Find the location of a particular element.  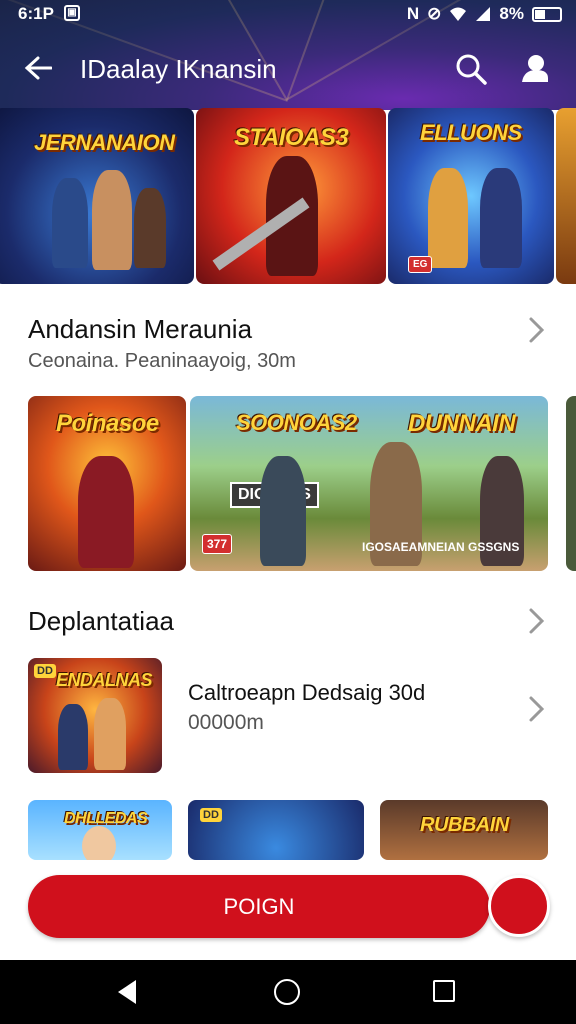

game-badge: DD is located at coordinates (211, 815).